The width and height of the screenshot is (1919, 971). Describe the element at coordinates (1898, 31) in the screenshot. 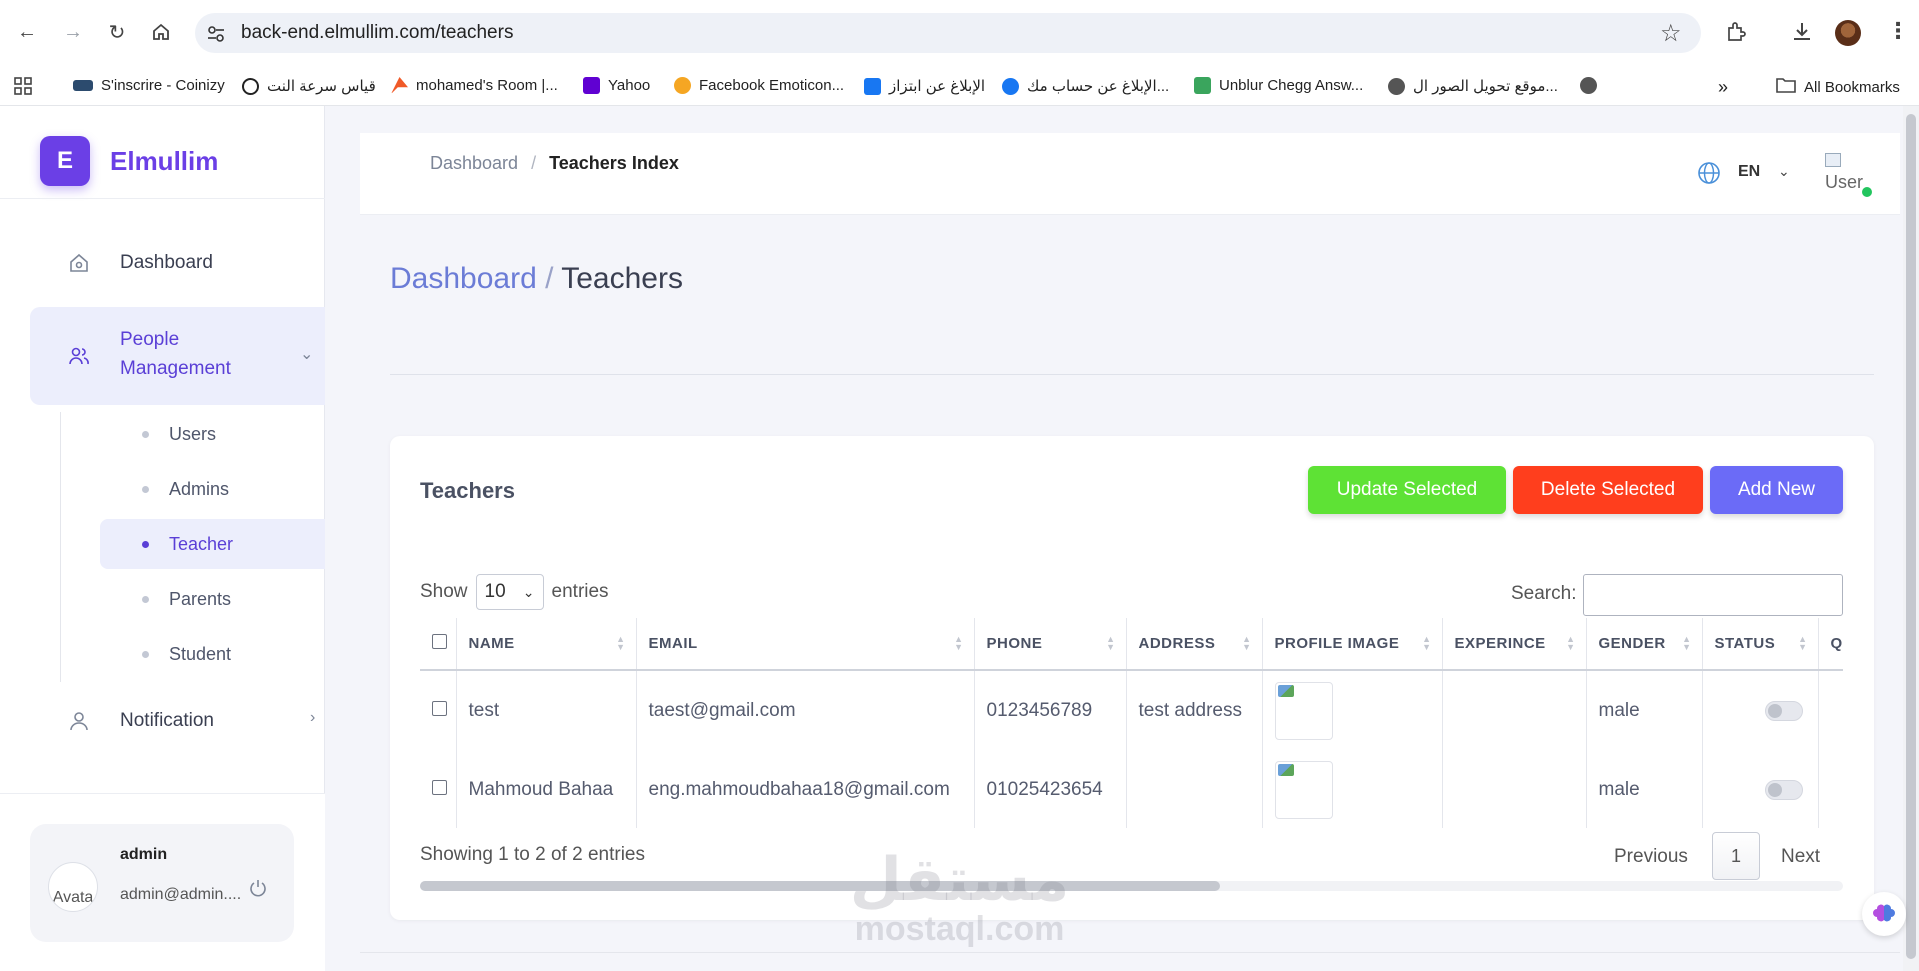

I see `browser-menu-icon: ⋮` at that location.